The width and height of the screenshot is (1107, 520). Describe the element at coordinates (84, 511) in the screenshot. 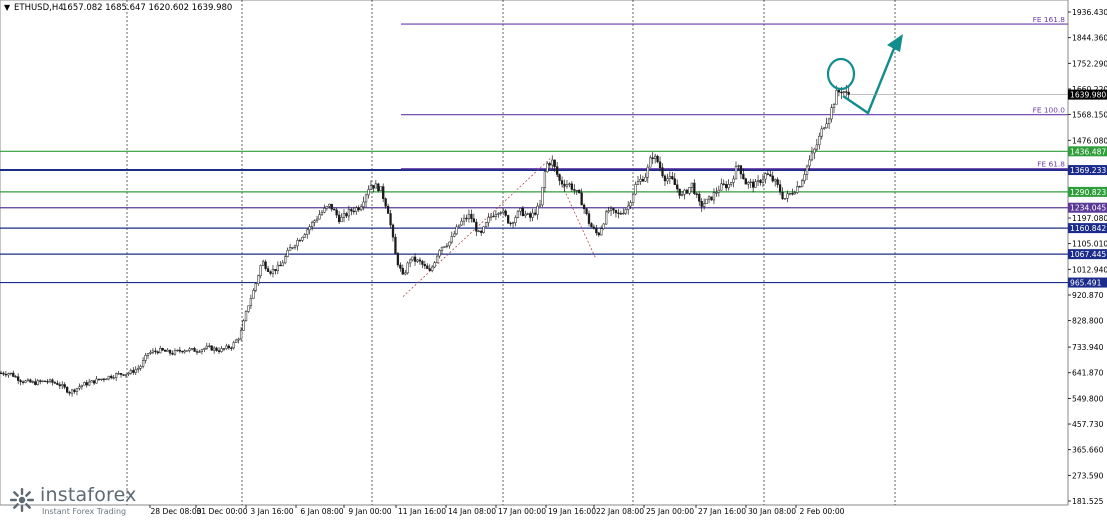

I see `watermark-tagline: Instant Forex Trading` at that location.